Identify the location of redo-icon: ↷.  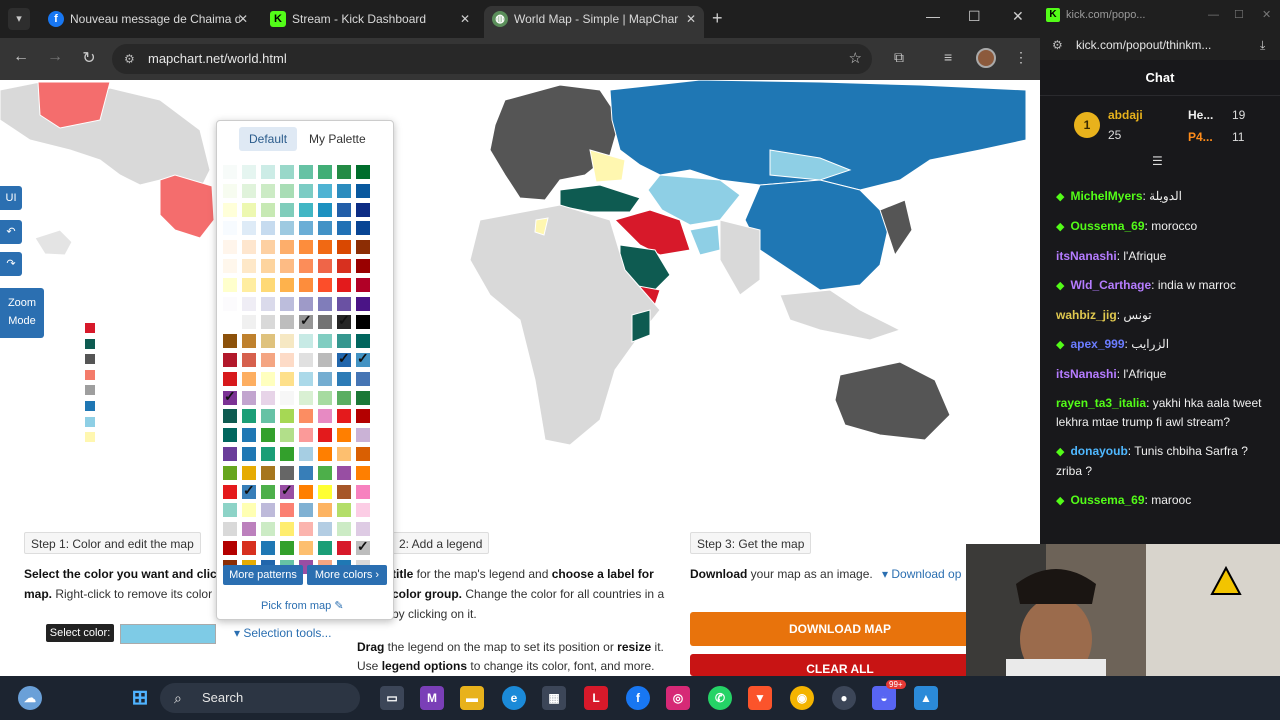
(11, 264).